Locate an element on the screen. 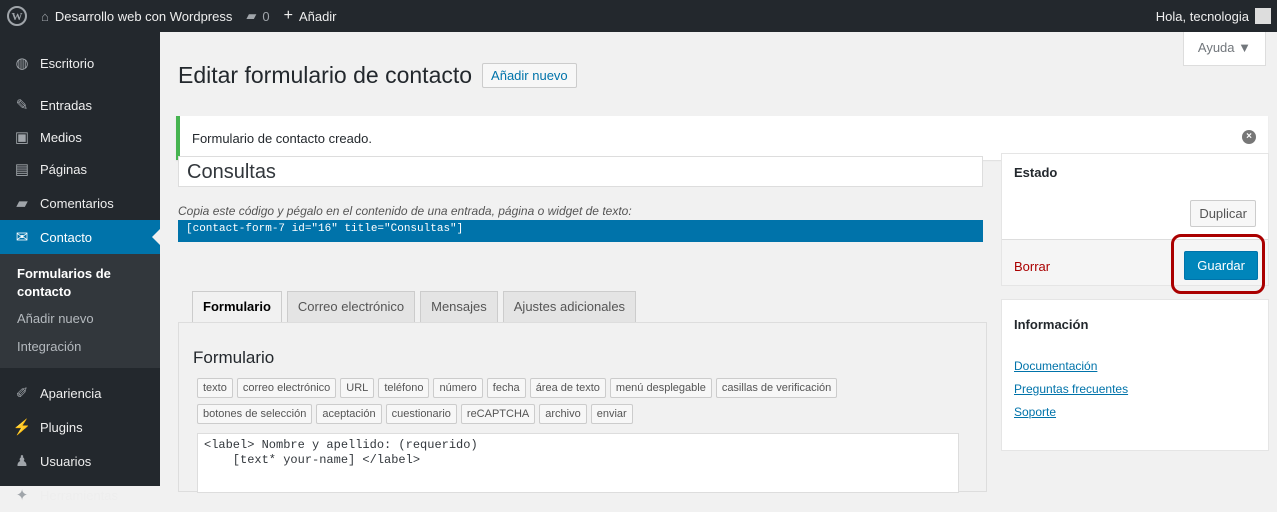  plugin-icon: ⚡ is located at coordinates (22, 428).